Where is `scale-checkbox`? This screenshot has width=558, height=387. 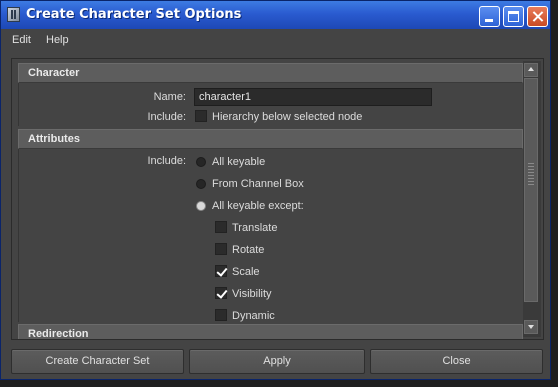 scale-checkbox is located at coordinates (221, 271).